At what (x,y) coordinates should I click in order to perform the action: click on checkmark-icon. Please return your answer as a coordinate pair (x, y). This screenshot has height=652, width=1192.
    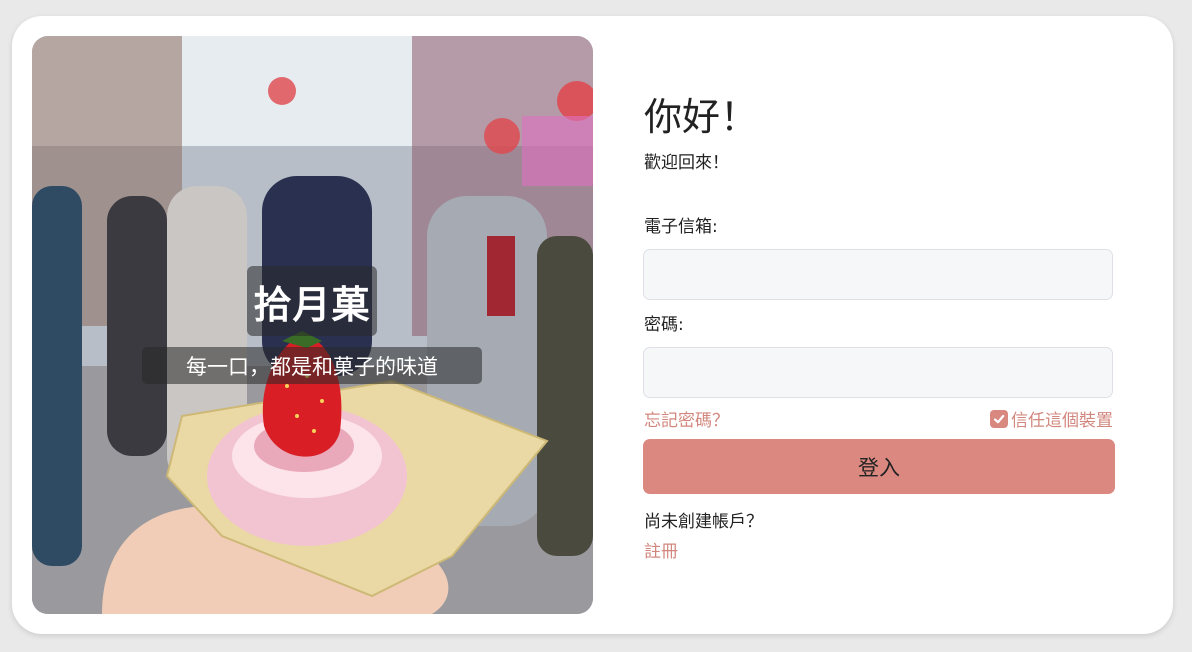
    Looking at the image, I should click on (999, 418).